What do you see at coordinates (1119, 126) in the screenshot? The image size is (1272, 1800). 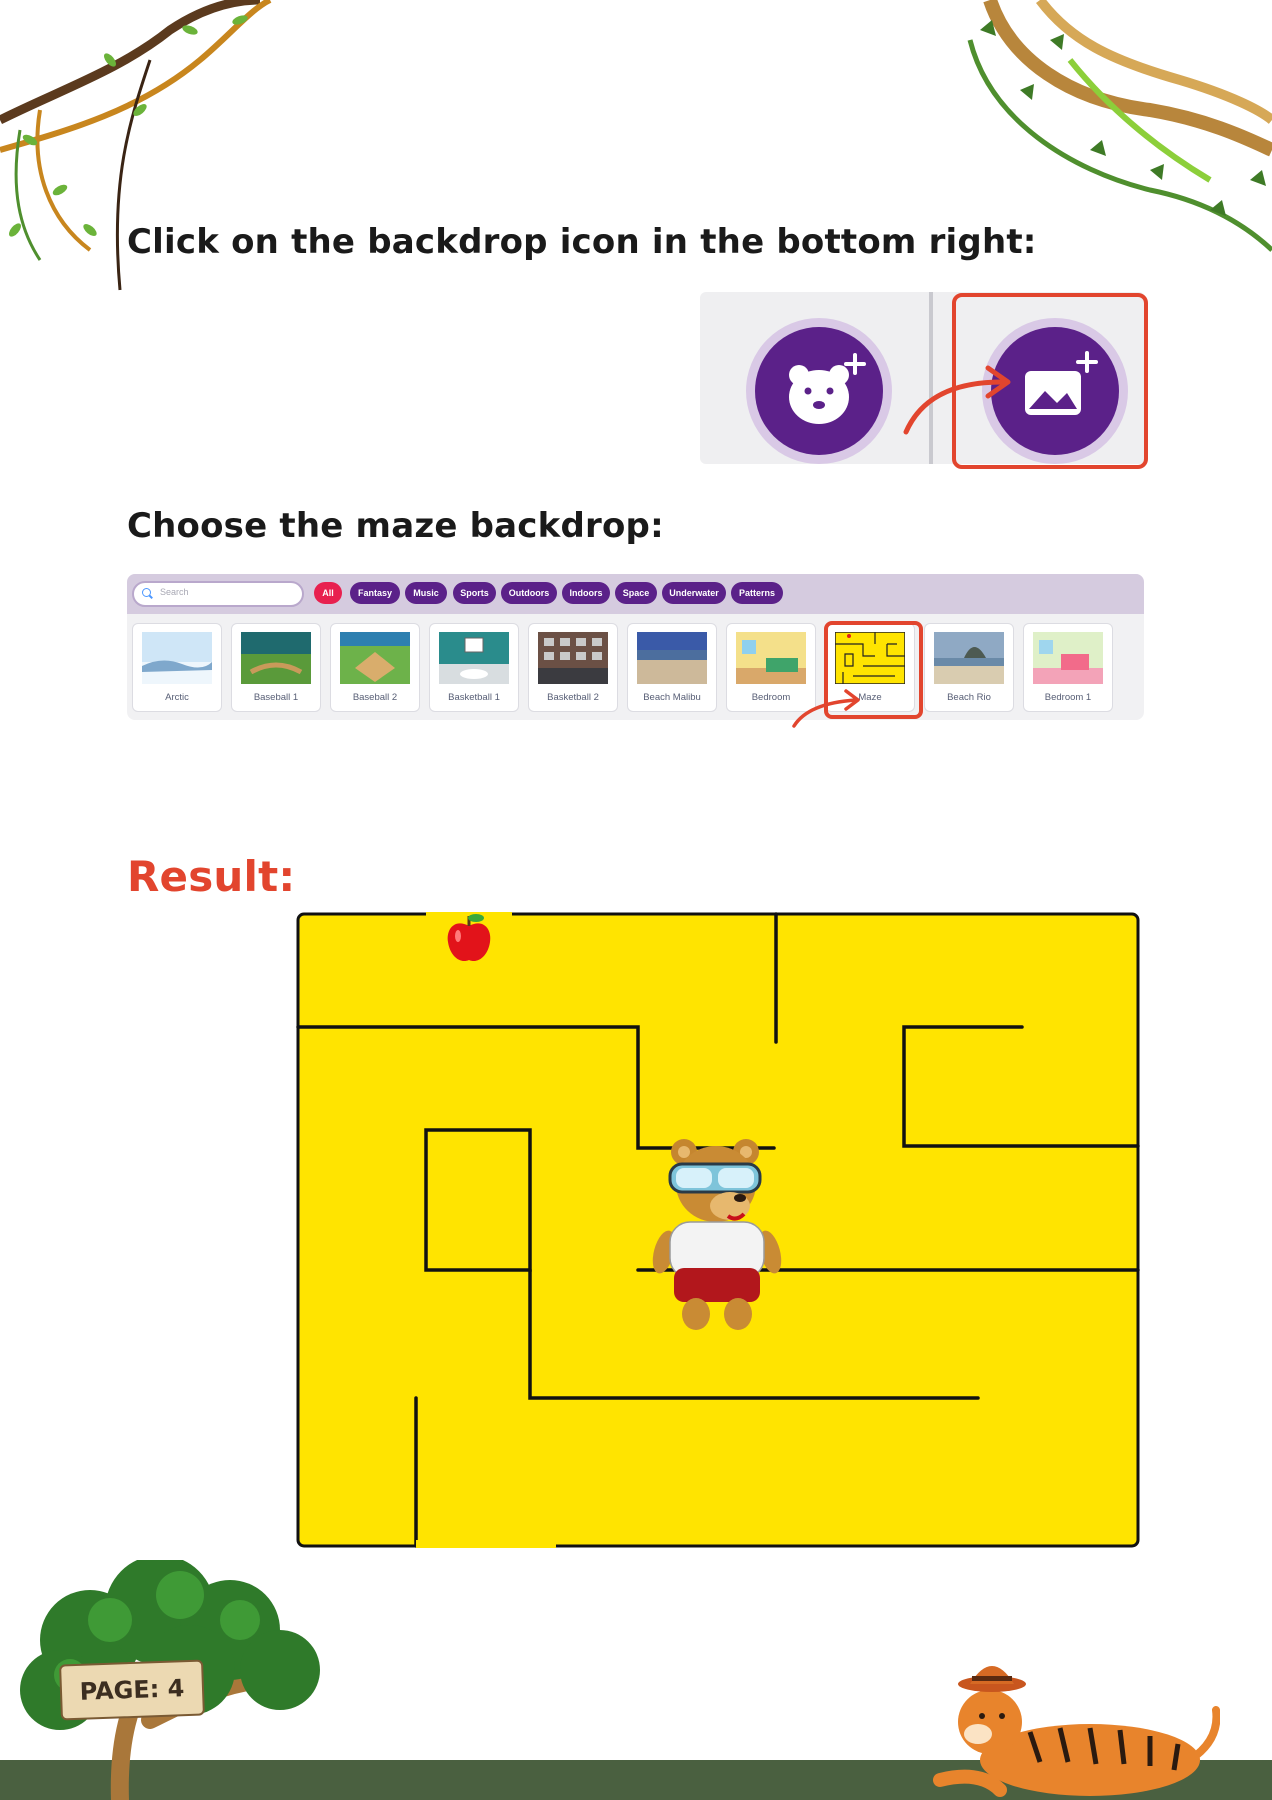 I see `vine-decoration-right` at bounding box center [1119, 126].